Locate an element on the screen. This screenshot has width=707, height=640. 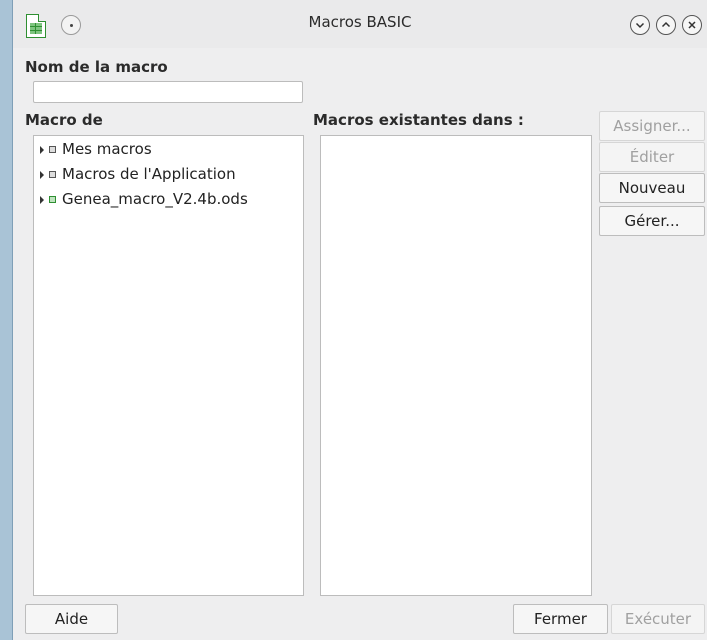
tree-item-document: Genea_macro_V2.4b.ods is located at coordinates (168, 201).